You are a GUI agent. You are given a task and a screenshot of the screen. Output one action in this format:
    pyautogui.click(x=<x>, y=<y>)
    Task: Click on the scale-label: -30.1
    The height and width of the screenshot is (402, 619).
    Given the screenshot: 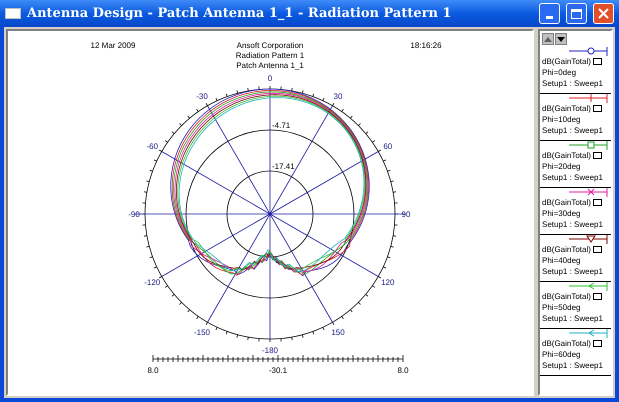 What is the action you would take?
    pyautogui.click(x=278, y=370)
    